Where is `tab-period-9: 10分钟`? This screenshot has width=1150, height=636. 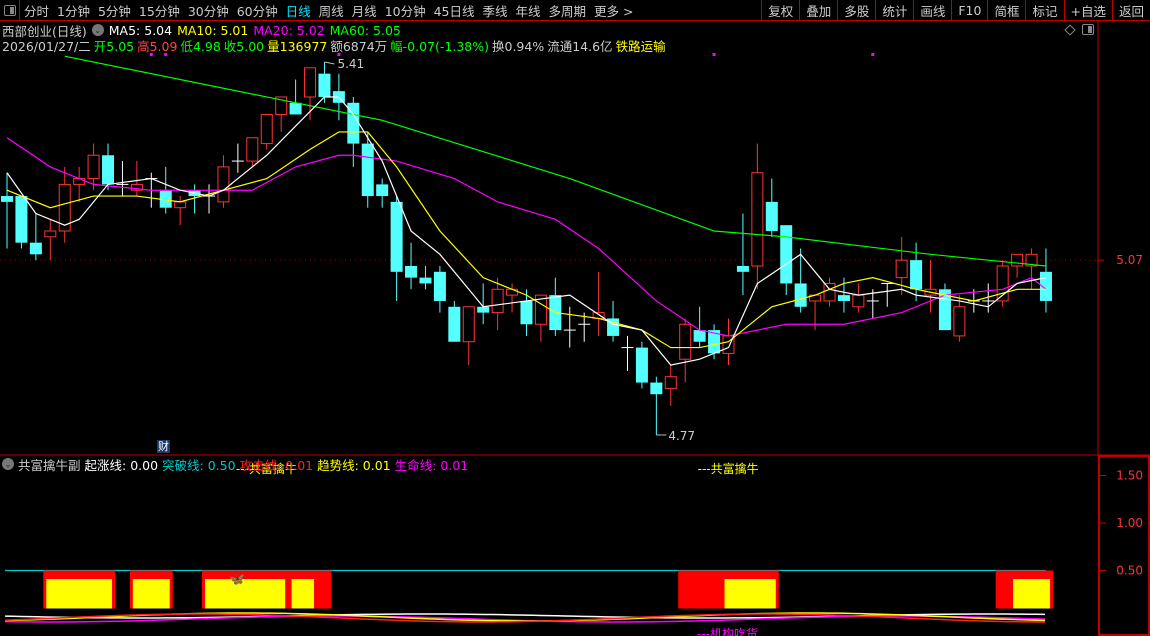 tab-period-9: 10分钟 is located at coordinates (405, 10).